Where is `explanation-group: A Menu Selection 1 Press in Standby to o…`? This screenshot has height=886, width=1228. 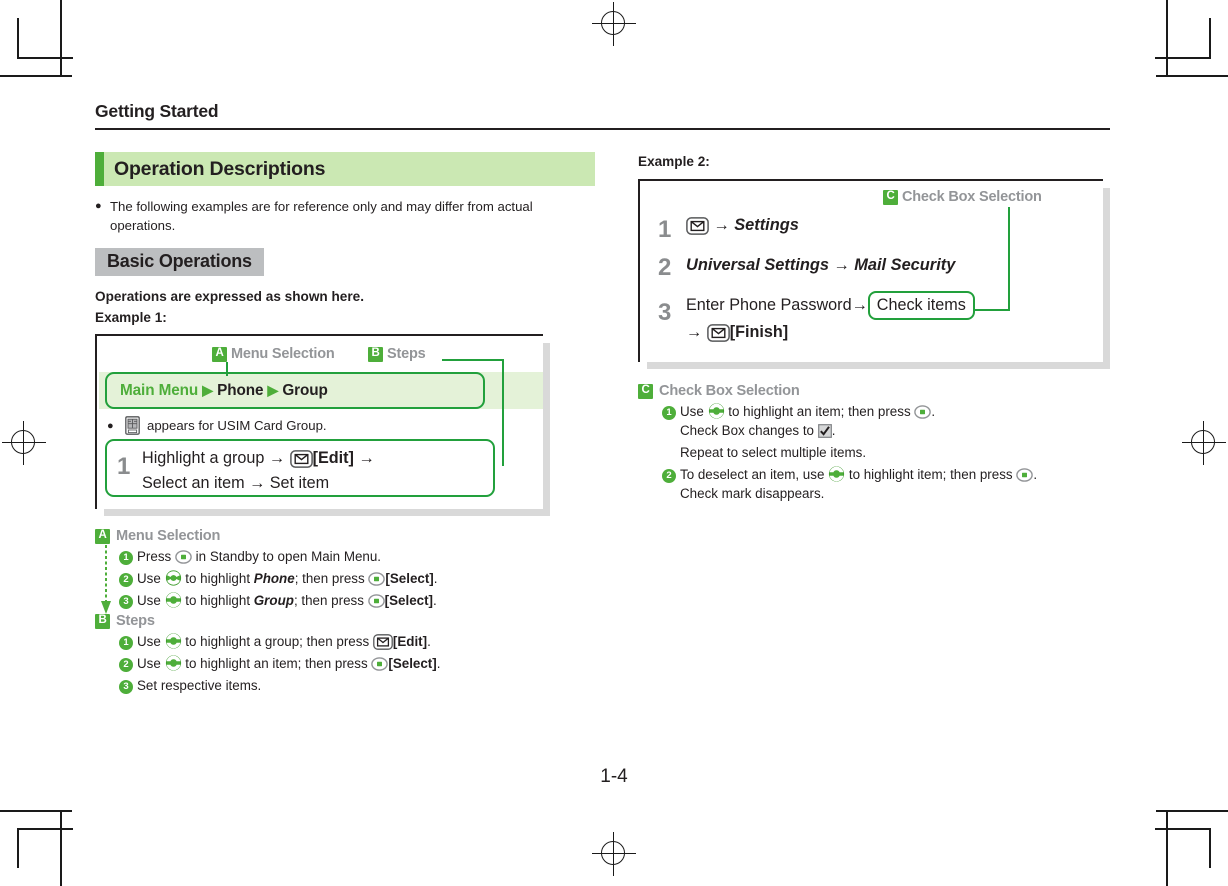
explanation-group: A Menu Selection 1 Press in Standby to o… is located at coordinates (345, 611).